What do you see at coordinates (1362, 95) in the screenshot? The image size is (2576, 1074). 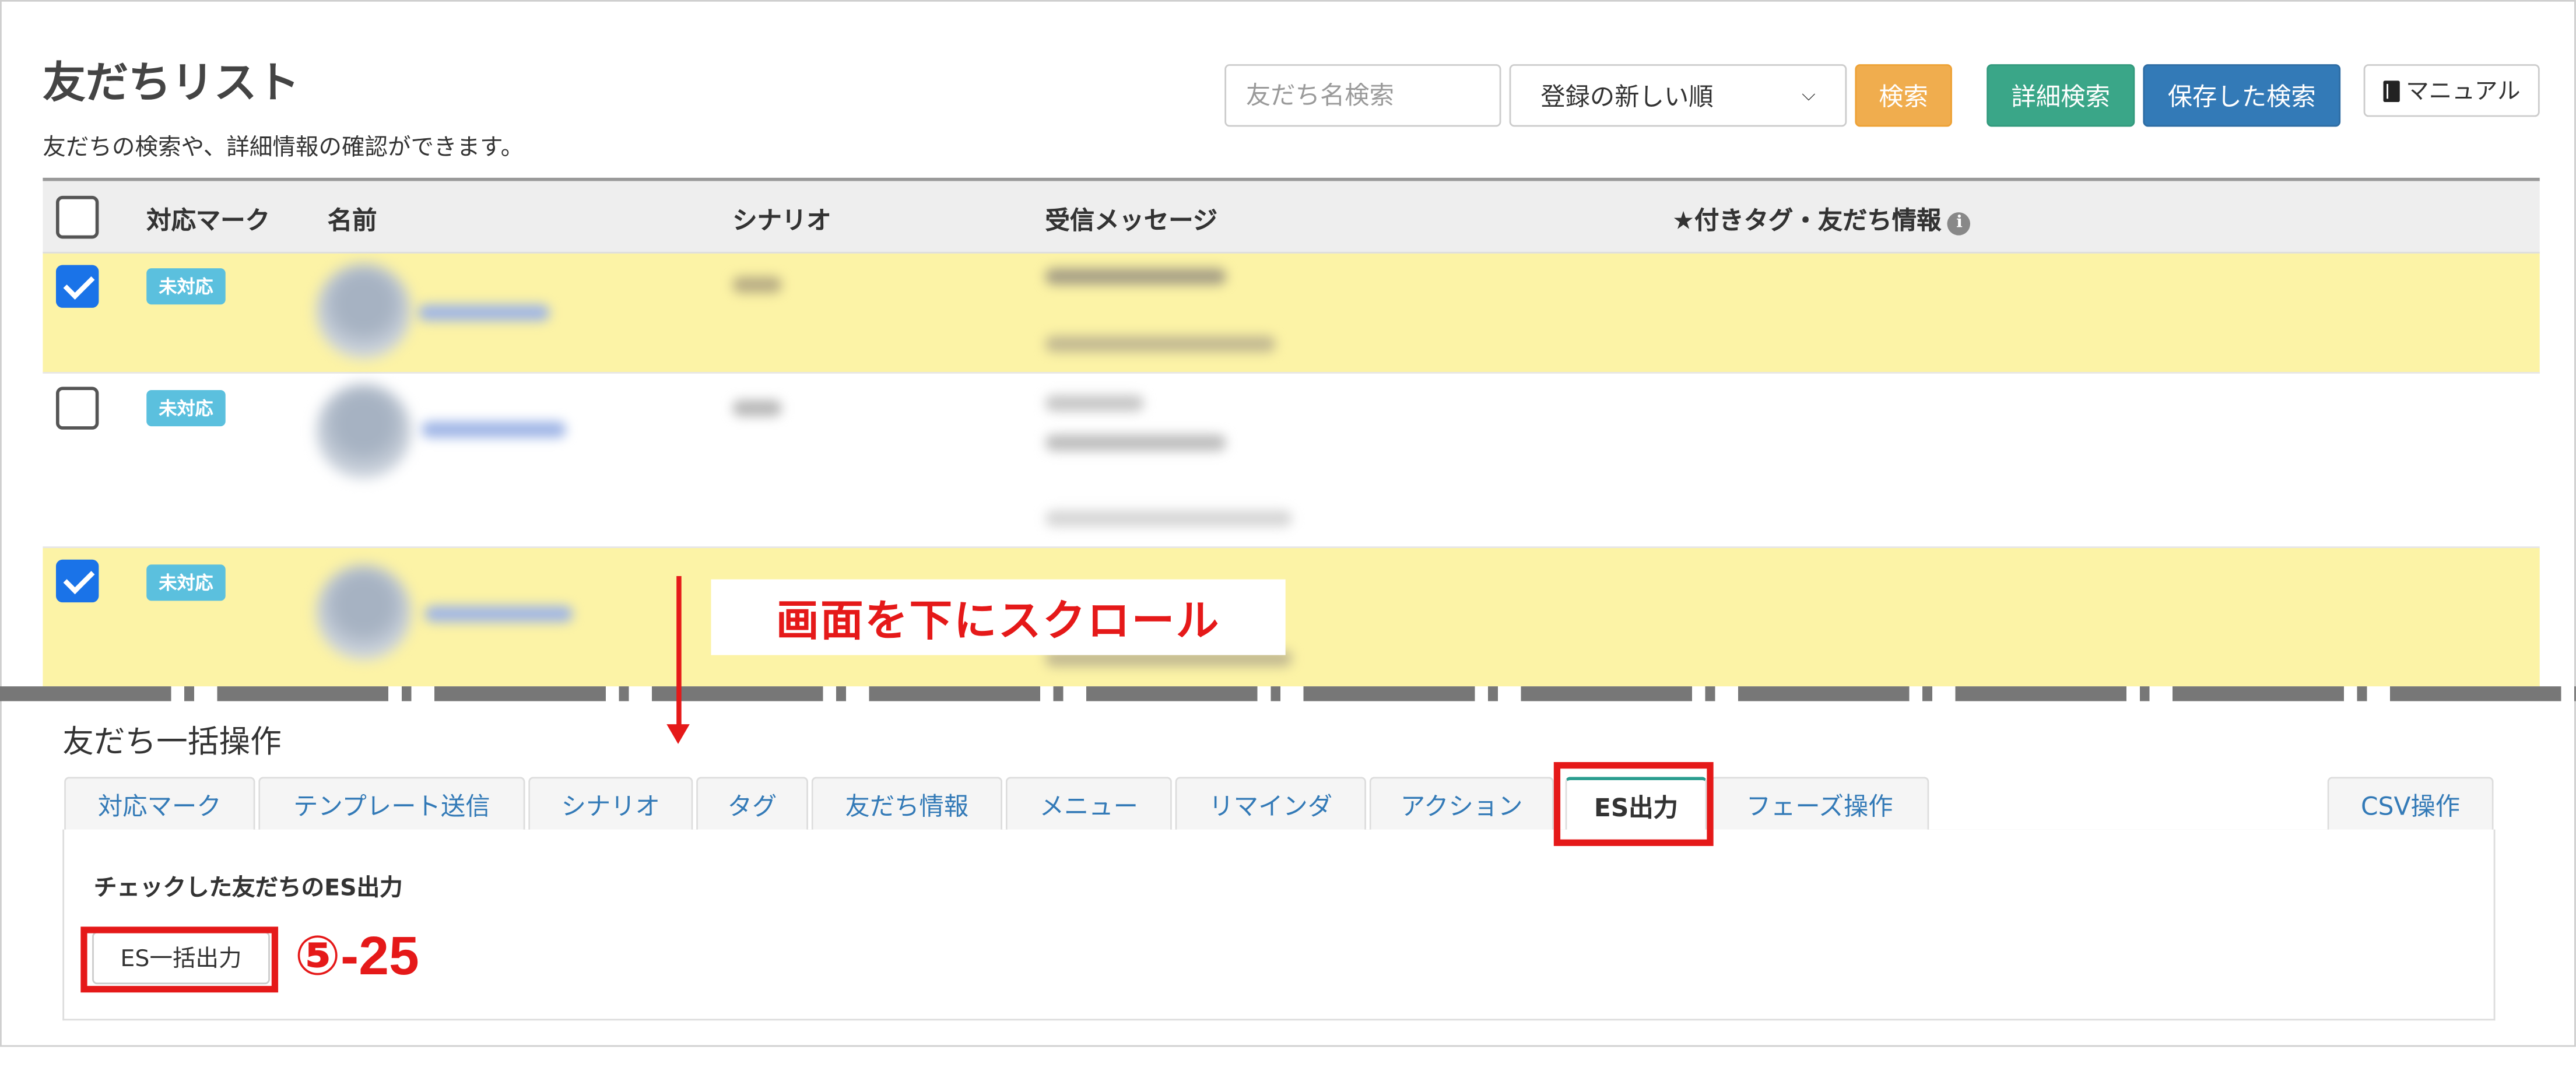 I see `friend-name-search-input` at bounding box center [1362, 95].